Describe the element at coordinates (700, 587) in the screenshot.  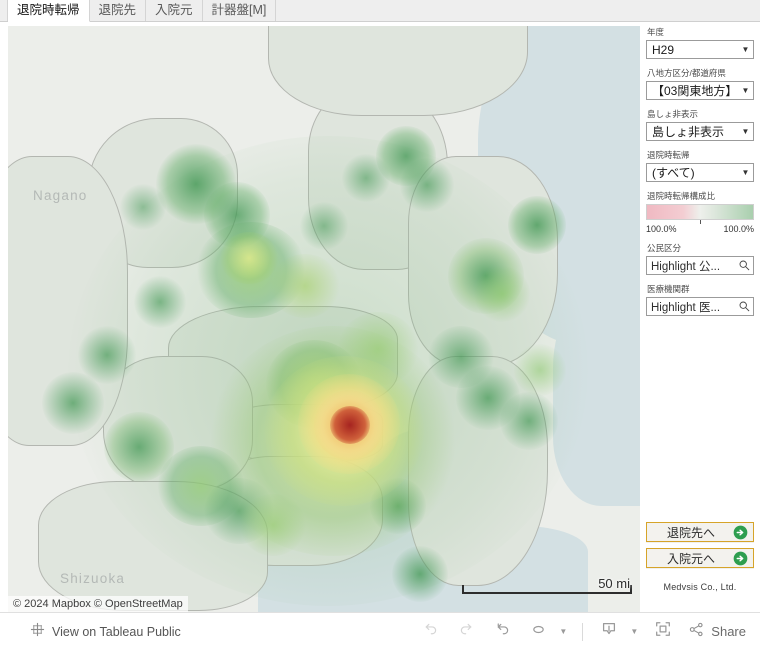
I see `company-brand-label: Medvsis Co., Ltd.` at that location.